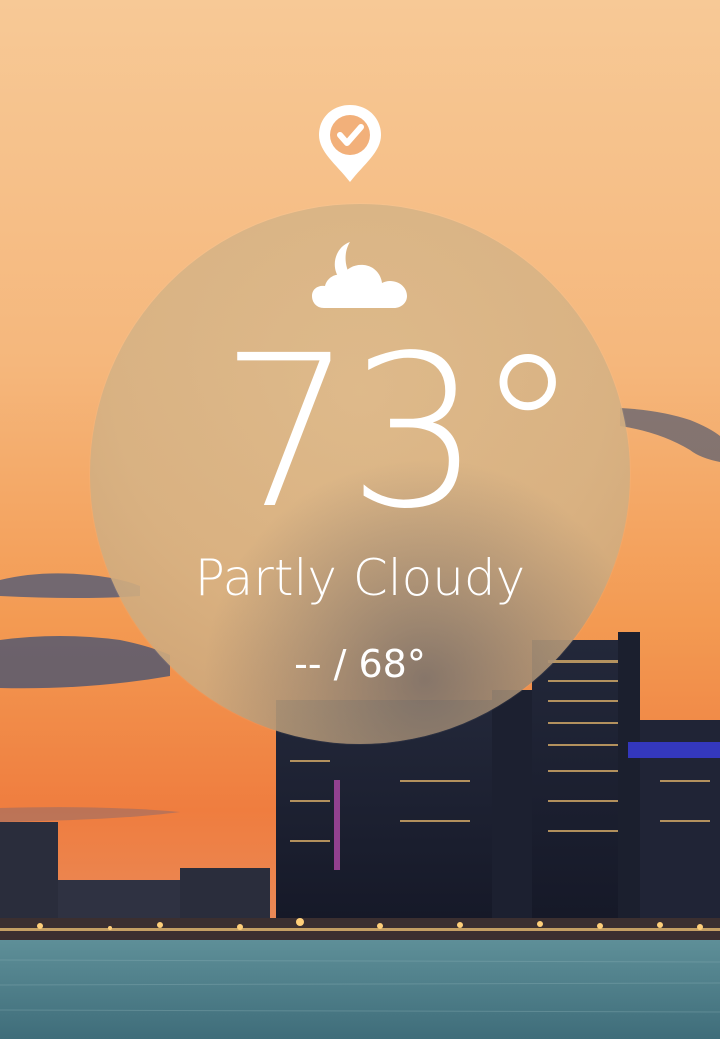  What do you see at coordinates (360, 578) in the screenshot?
I see `condition-label: Partly Cloudy` at bounding box center [360, 578].